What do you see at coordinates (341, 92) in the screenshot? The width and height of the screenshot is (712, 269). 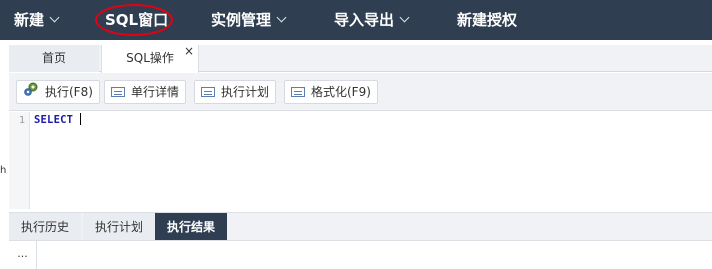 I see `format-button-label: 格式化(F9)` at bounding box center [341, 92].